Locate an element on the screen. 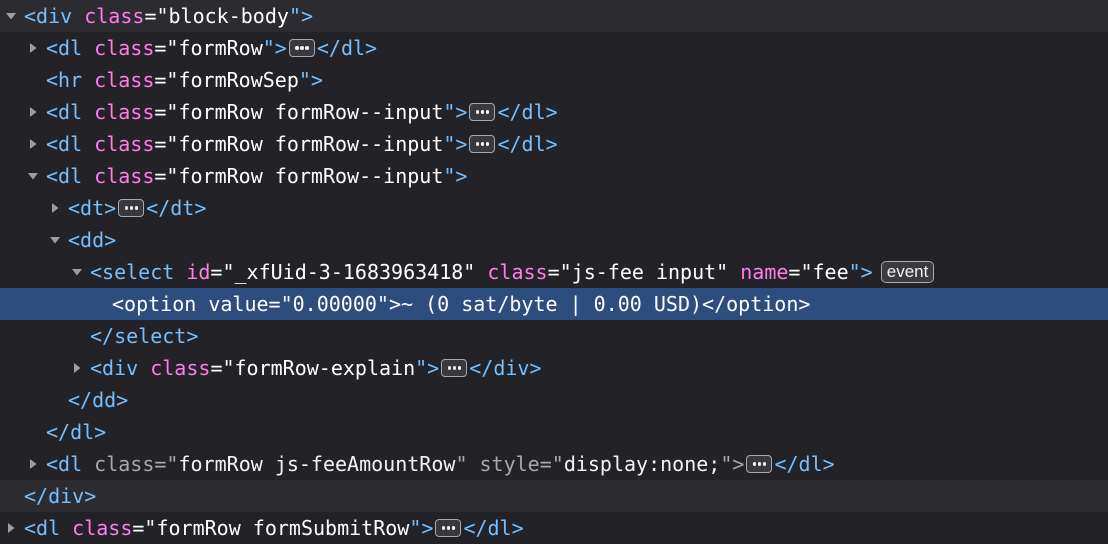  markup-node-row: </dd> is located at coordinates (554, 400).